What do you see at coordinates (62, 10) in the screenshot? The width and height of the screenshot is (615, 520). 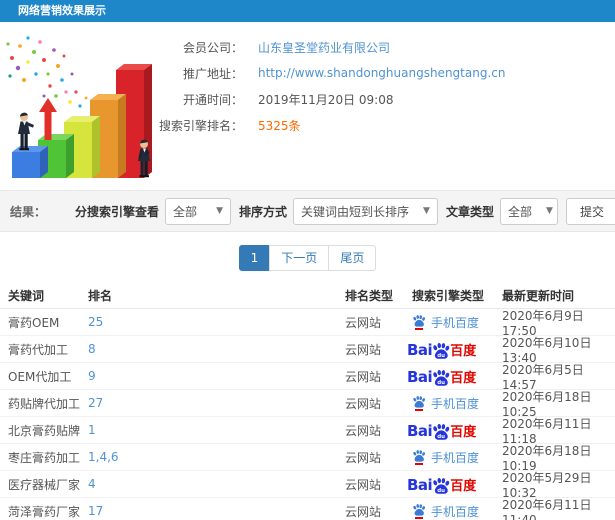 I see `page-title: 网络营销效果展示` at bounding box center [62, 10].